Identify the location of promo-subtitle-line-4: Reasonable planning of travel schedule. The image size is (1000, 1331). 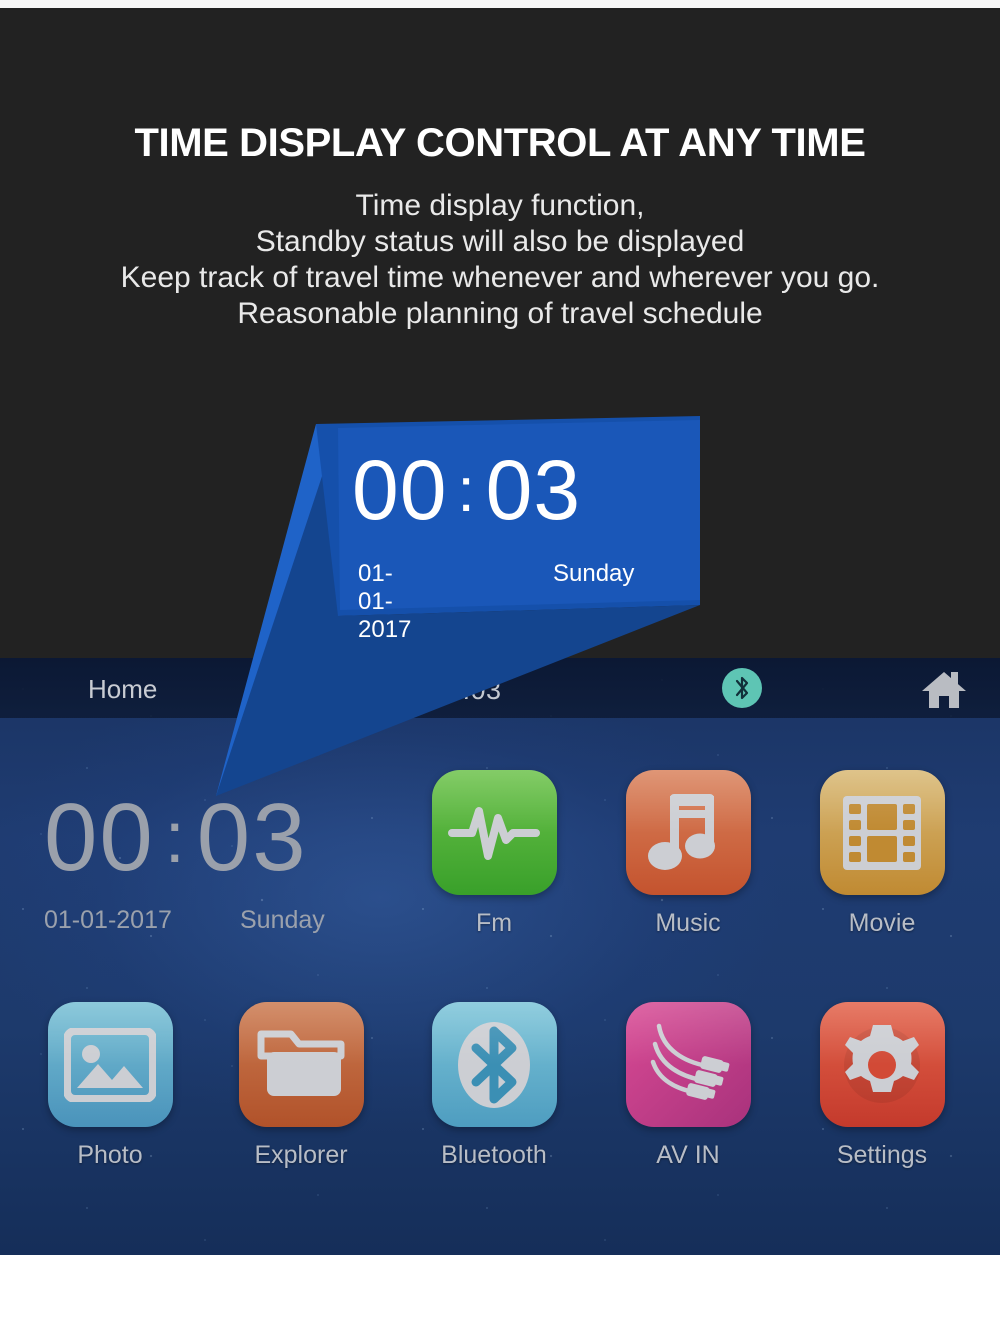
(500, 313).